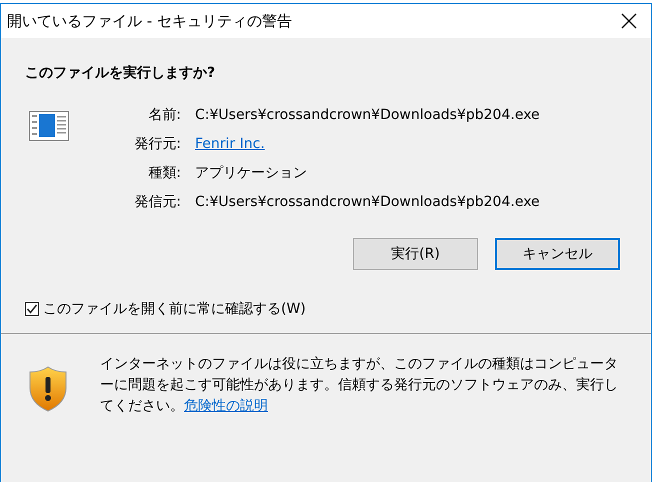 The width and height of the screenshot is (652, 482). What do you see at coordinates (157, 144) in the screenshot?
I see `field-label: 発行元:` at bounding box center [157, 144].